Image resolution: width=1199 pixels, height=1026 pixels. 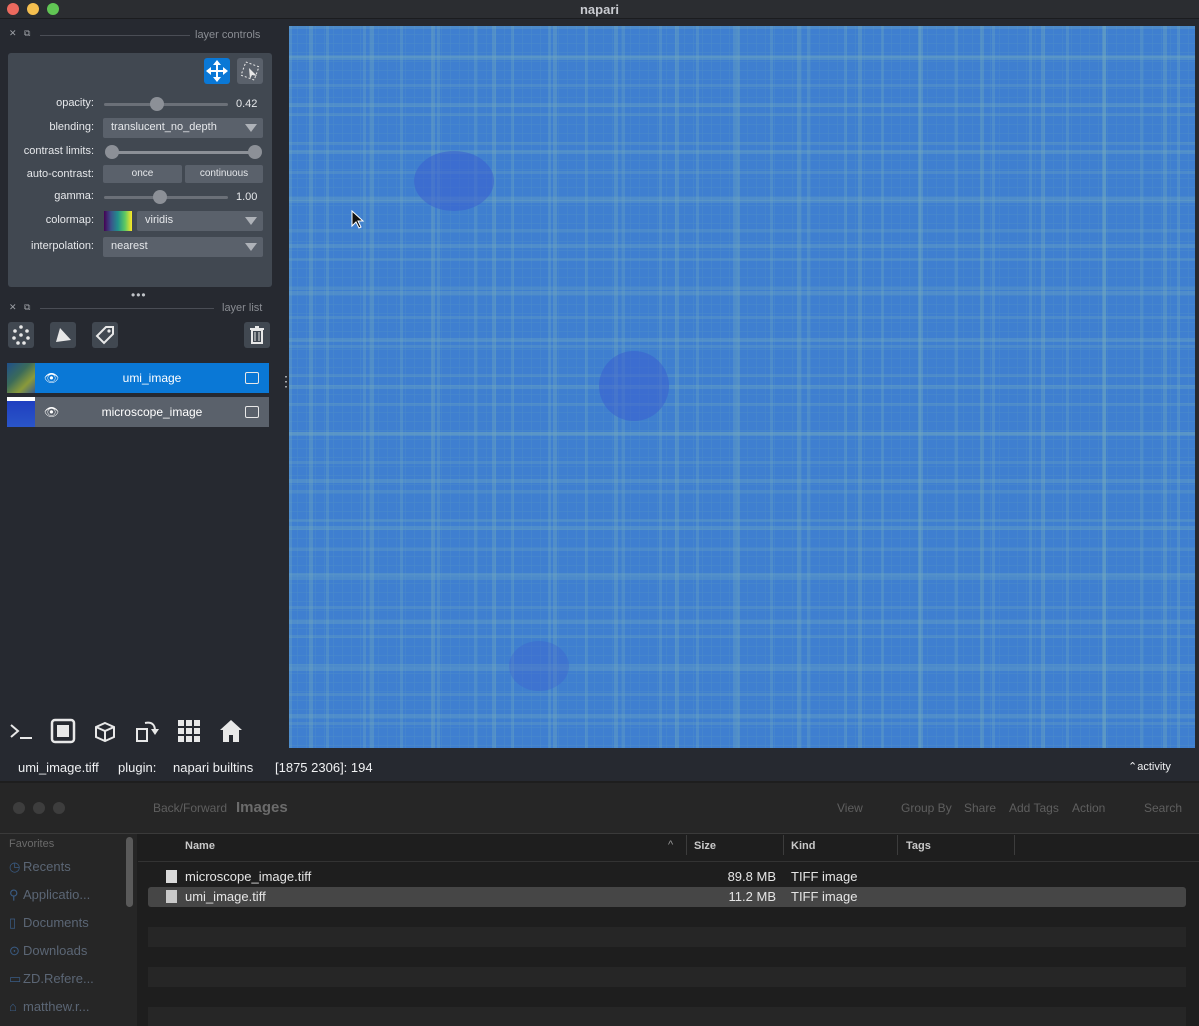 I want to click on opacity-slider, so click(x=166, y=104).